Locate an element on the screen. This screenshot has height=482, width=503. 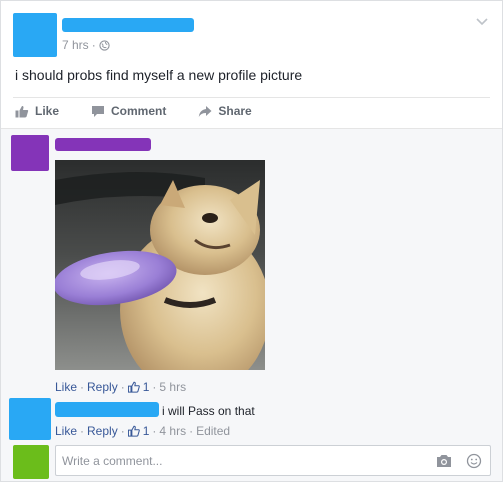
comment-button: Comment is located at coordinates (128, 111).